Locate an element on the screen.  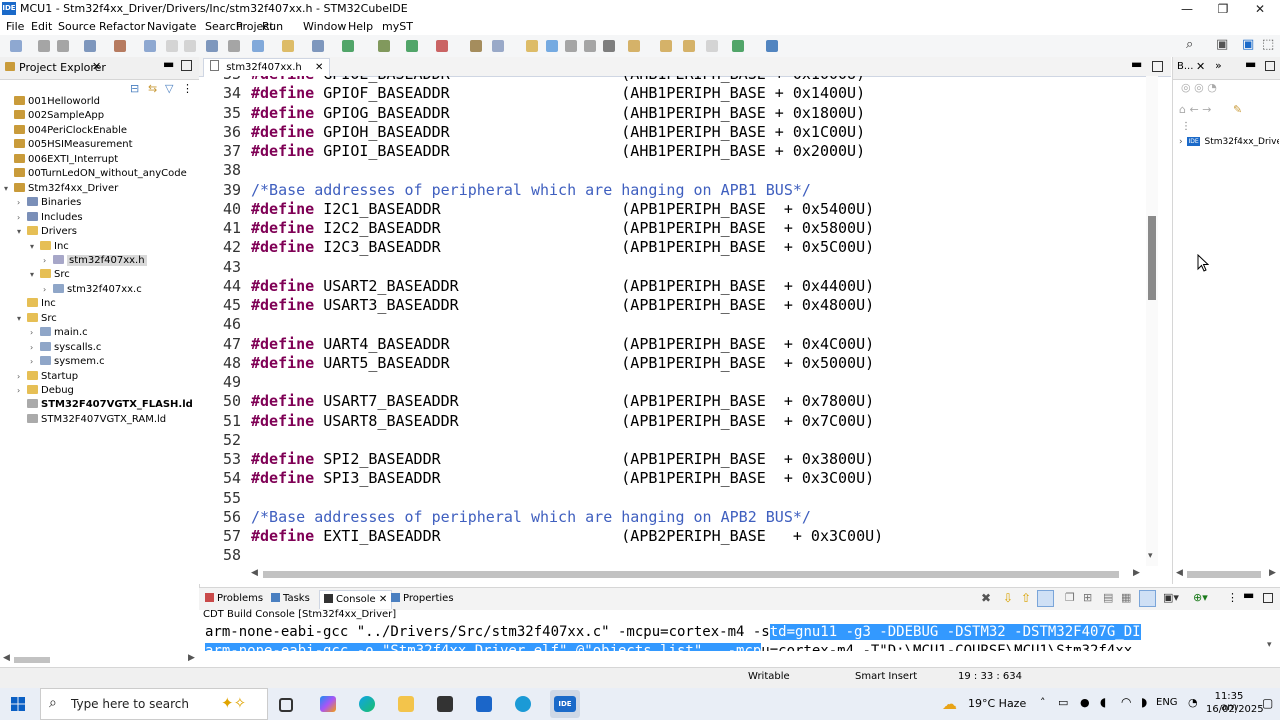
scroll-lock-up-icon: ⇧ is located at coordinates (1026, 598).